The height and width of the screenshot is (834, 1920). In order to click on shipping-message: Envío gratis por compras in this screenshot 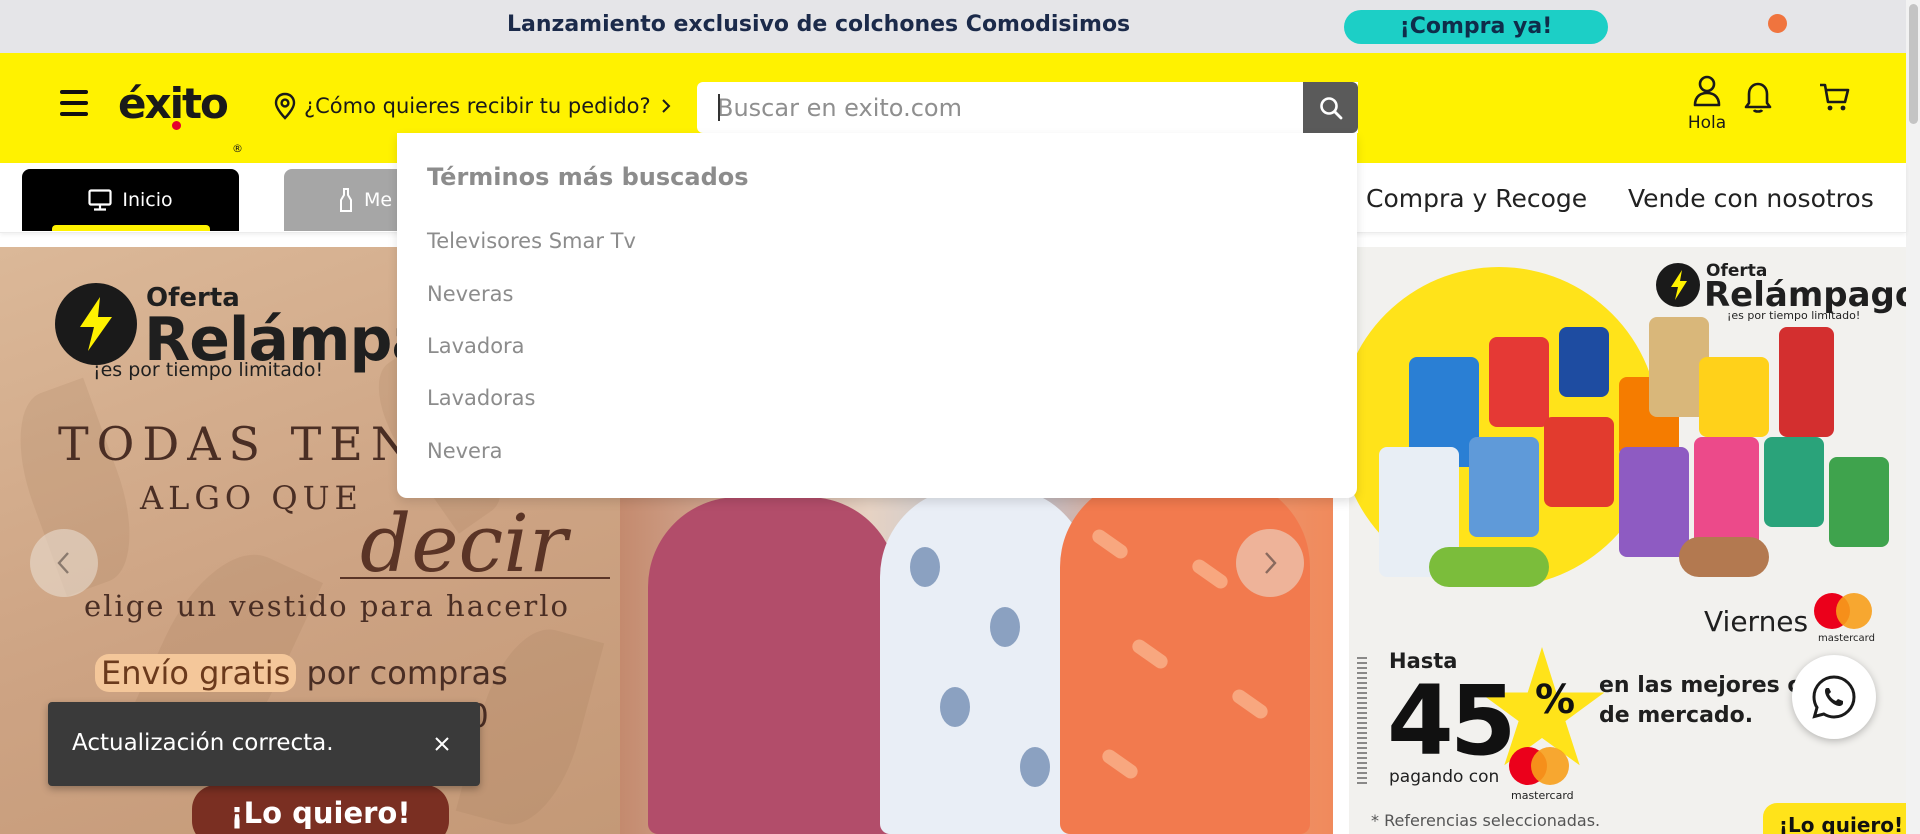, I will do `click(301, 673)`.